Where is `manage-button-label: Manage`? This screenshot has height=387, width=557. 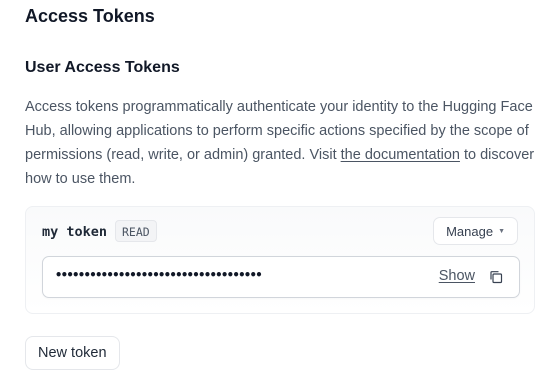 manage-button-label: Manage is located at coordinates (470, 231).